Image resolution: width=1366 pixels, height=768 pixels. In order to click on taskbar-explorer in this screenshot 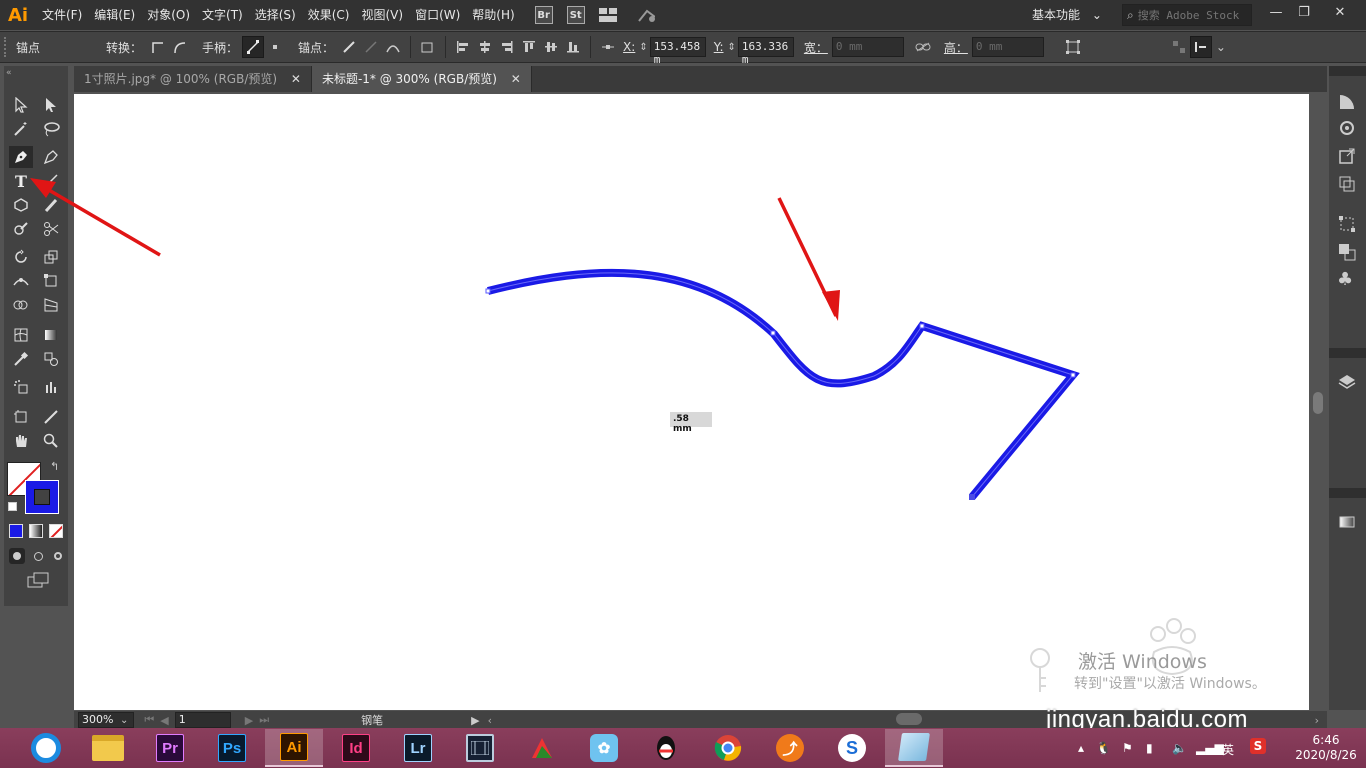, I will do `click(108, 748)`.